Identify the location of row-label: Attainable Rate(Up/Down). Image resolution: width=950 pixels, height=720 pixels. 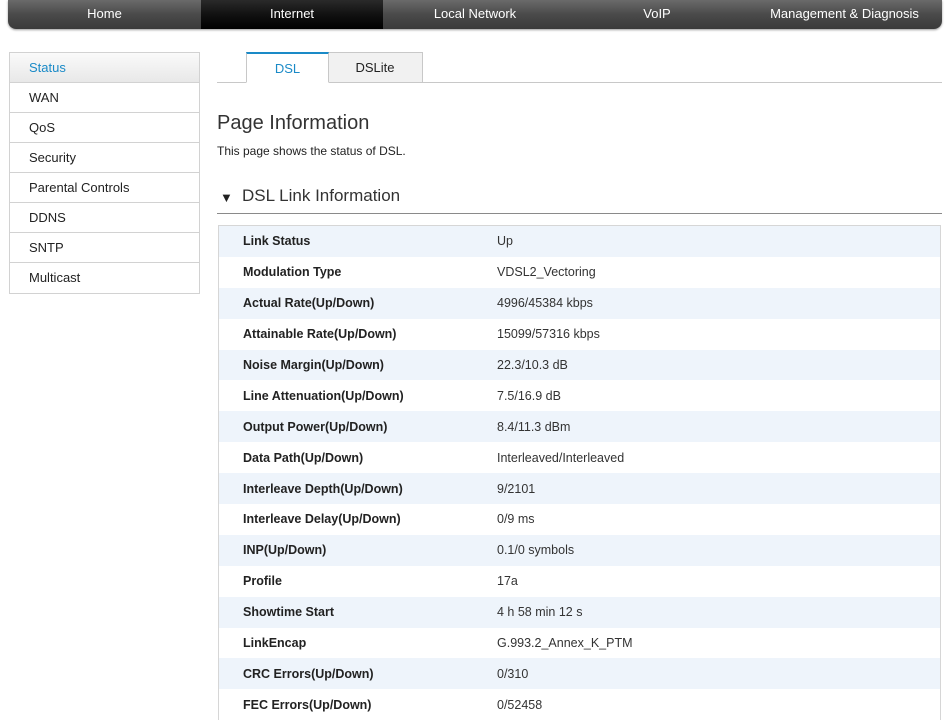
(320, 334).